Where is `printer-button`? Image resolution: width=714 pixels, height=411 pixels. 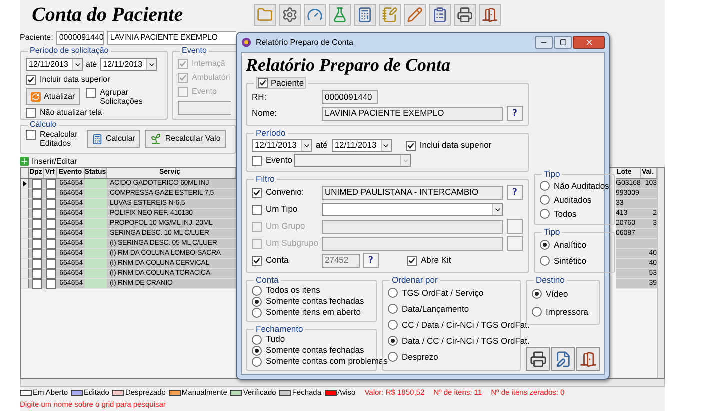 printer-button is located at coordinates (465, 15).